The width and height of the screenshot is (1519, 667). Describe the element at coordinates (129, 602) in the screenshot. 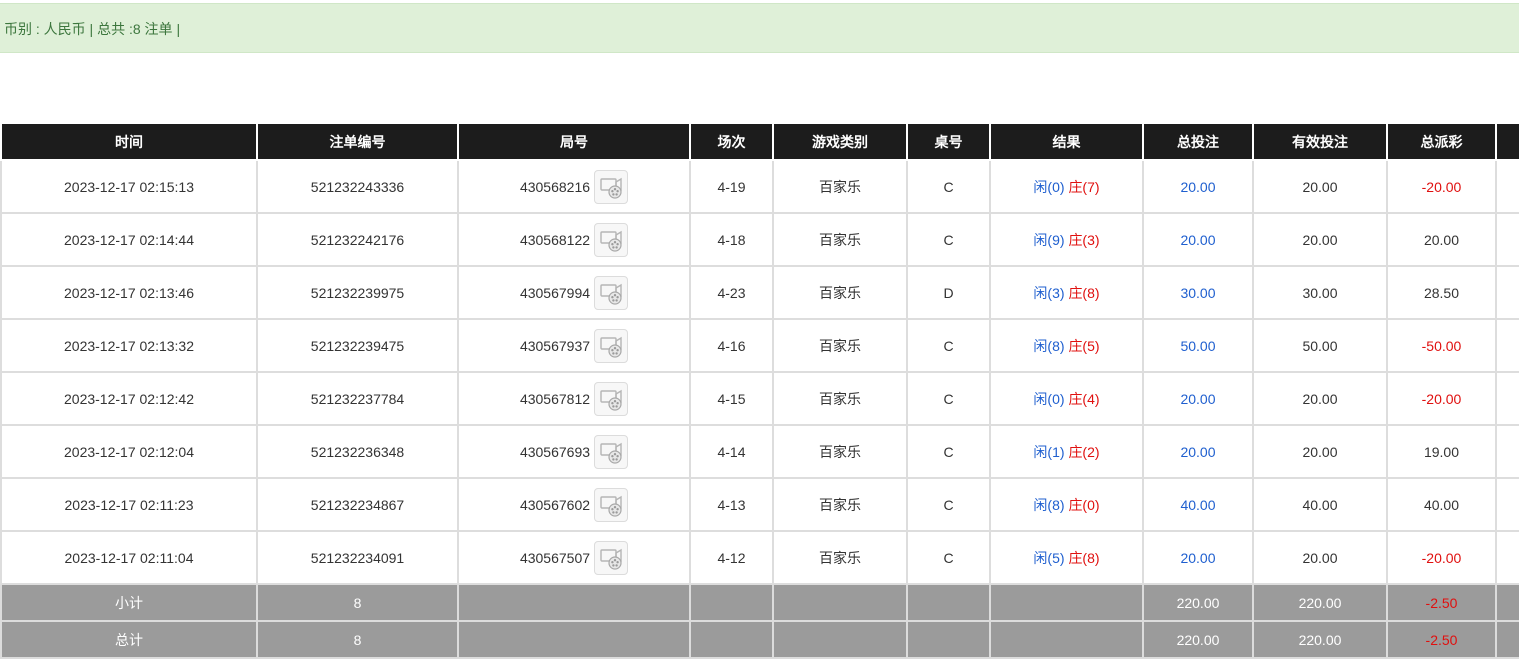

I see `subtotal-label: 小计` at that location.